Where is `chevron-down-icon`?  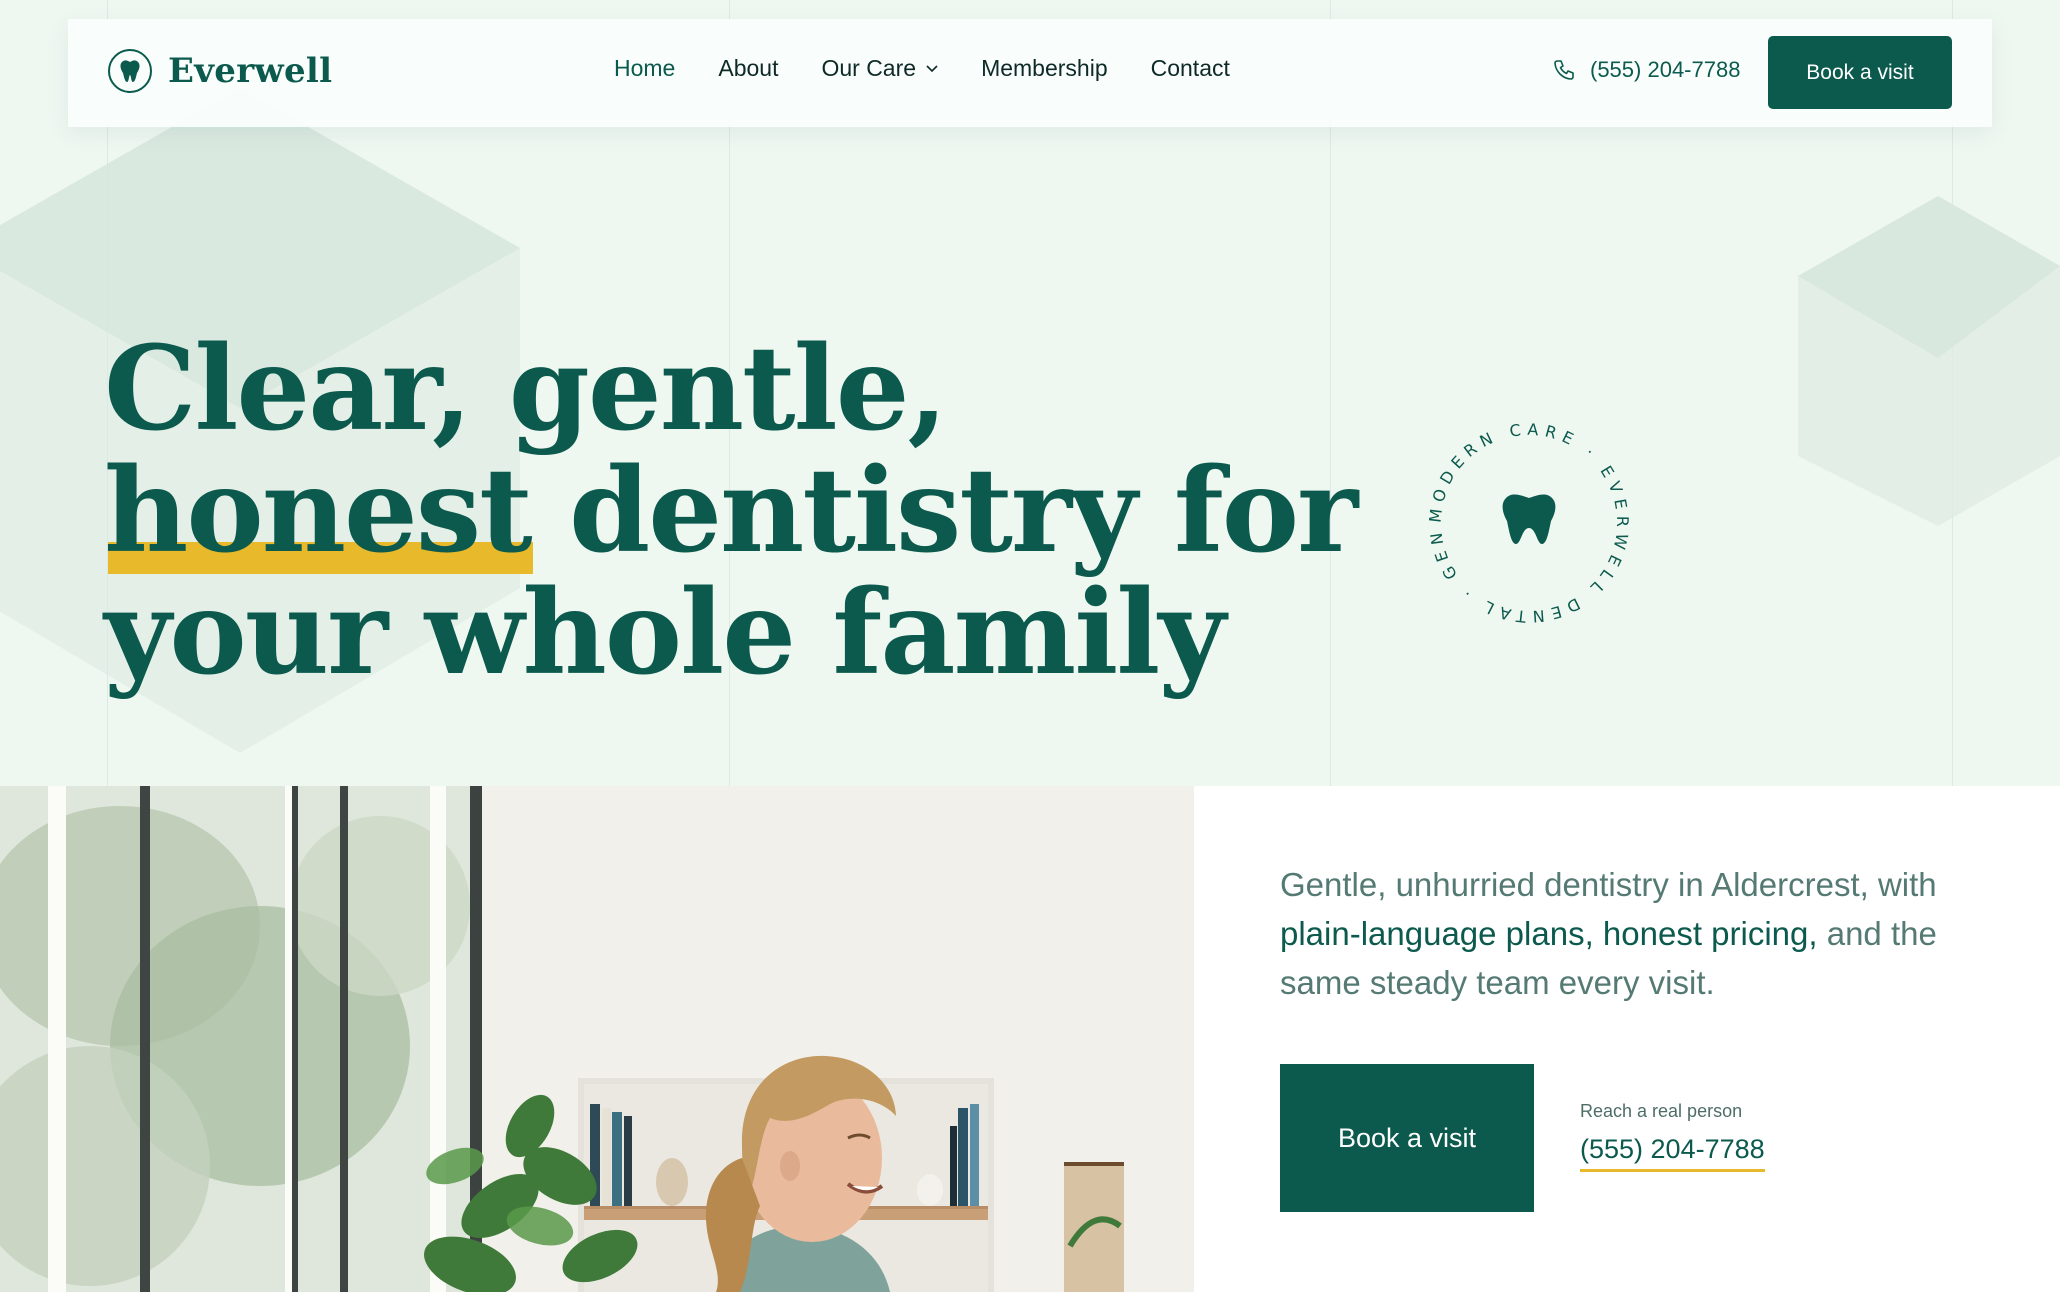 chevron-down-icon is located at coordinates (932, 68).